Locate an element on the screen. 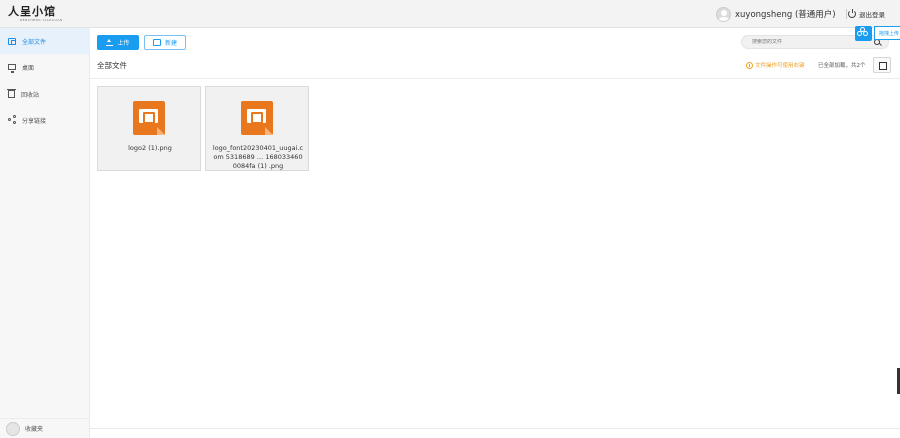  sidebar-item-label: 全部文件 is located at coordinates (34, 42).